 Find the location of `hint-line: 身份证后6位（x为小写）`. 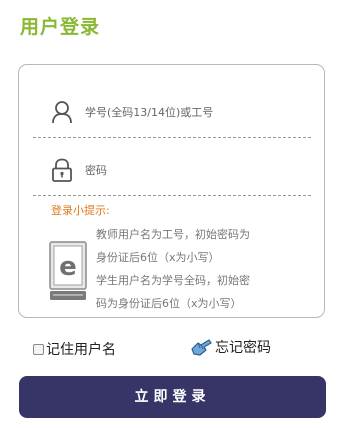

hint-line: 身份证后6位（x为小写） is located at coordinates (158, 257).